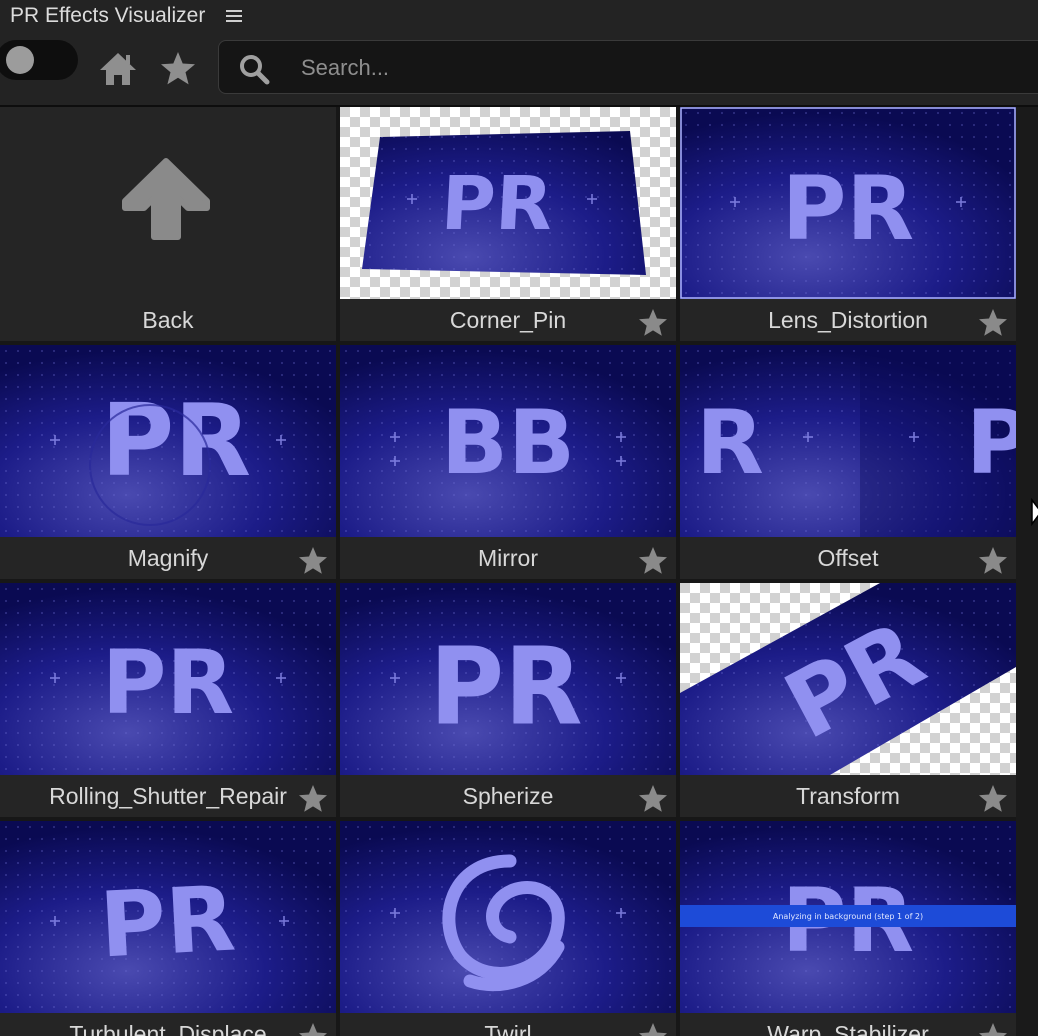 This screenshot has height=1036, width=1038. I want to click on effect-label: Transform, so click(848, 796).